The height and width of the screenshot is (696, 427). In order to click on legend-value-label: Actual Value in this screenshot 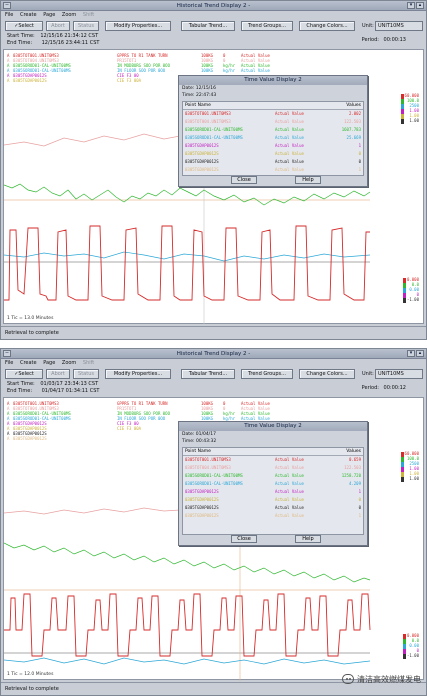, I will do `click(255, 70)`.